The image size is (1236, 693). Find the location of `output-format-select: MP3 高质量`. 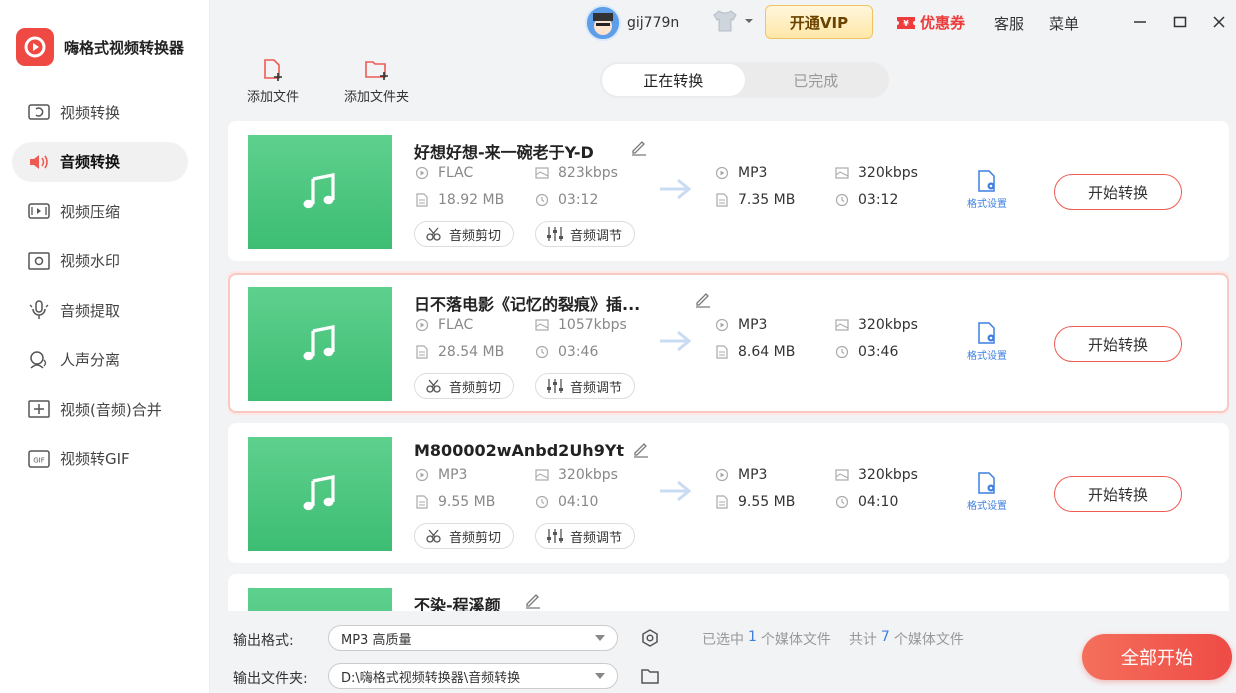

output-format-select: MP3 高质量 is located at coordinates (473, 638).